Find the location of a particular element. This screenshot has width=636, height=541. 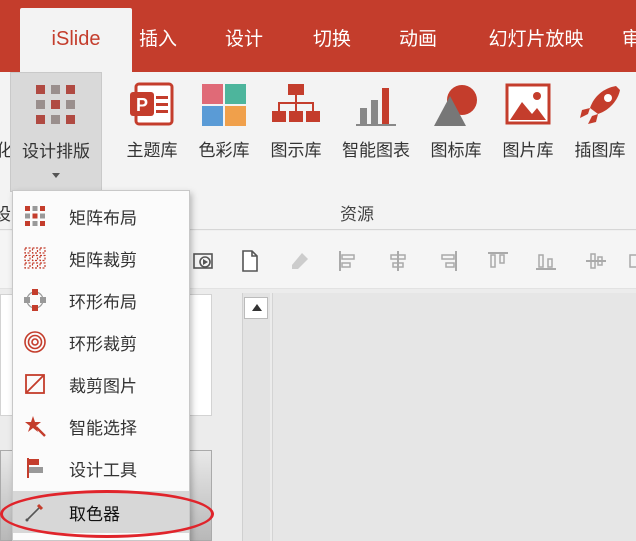

flag-icon is located at coordinates (35, 468).